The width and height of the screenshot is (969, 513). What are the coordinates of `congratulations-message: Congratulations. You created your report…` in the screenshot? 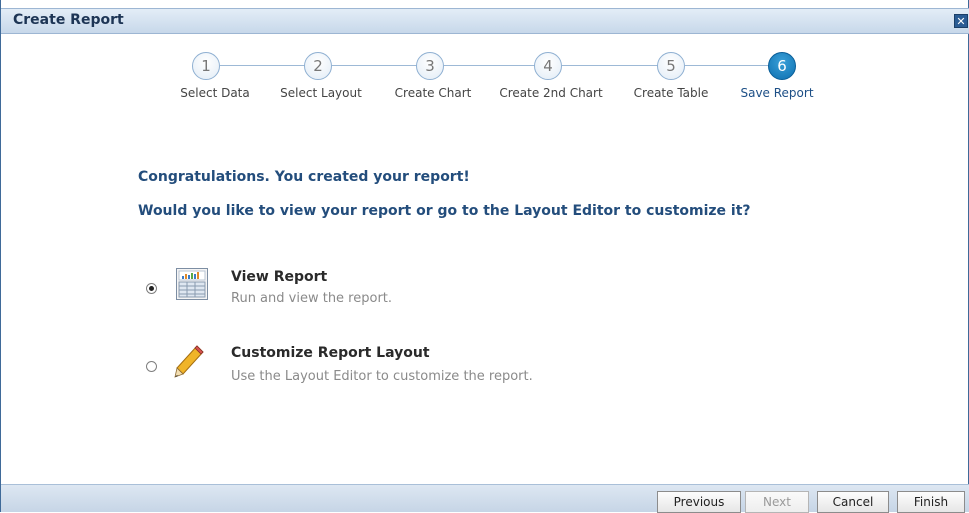 It's located at (304, 177).